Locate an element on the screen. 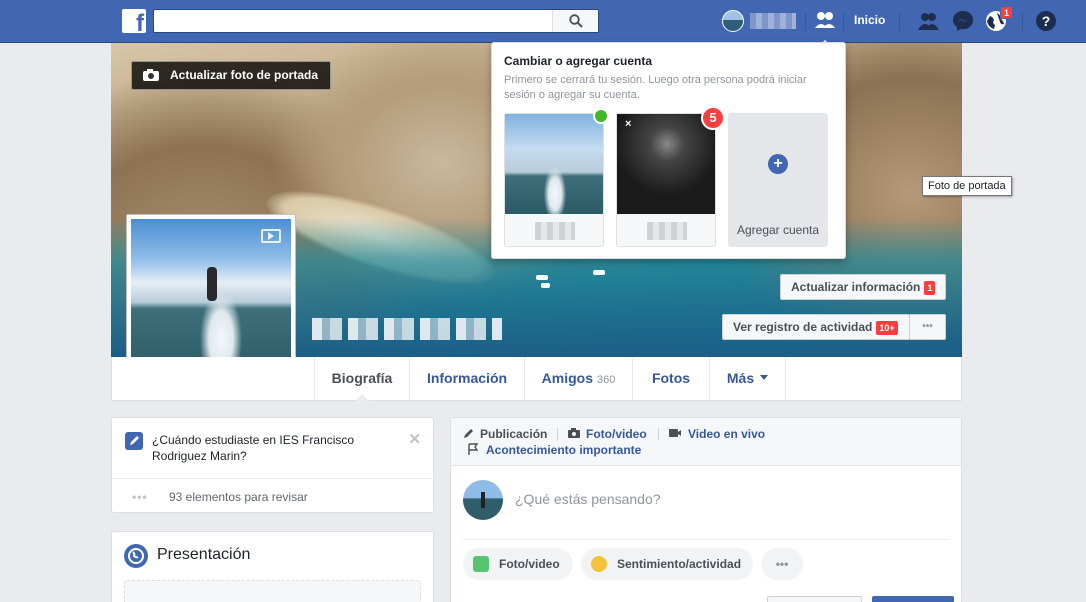  account-card-current is located at coordinates (556, 177).